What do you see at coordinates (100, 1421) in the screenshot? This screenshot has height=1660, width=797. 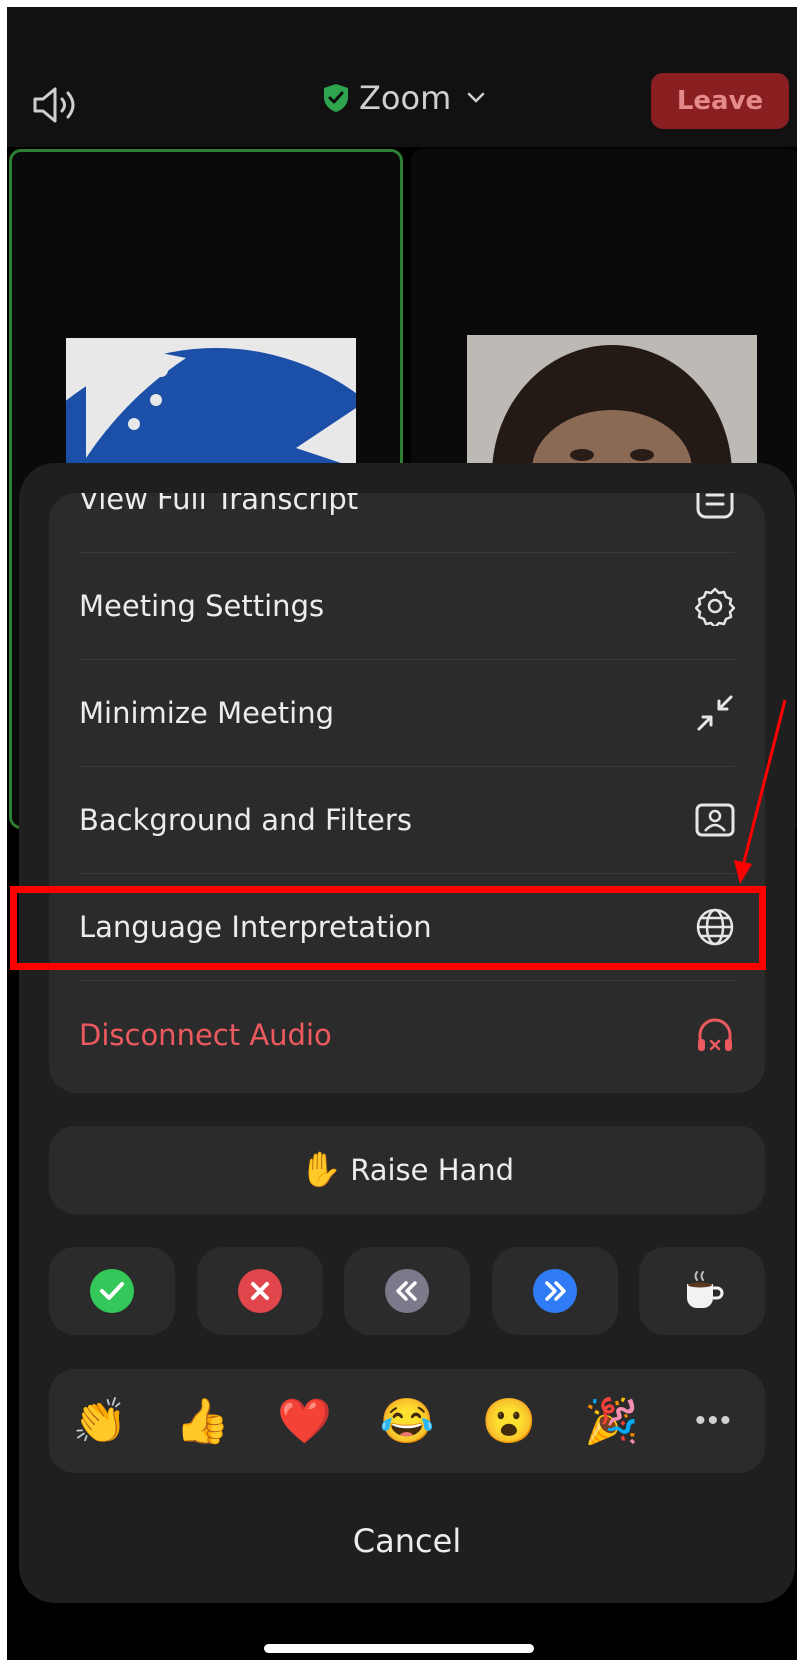 I see `clap-reaction: 👏` at bounding box center [100, 1421].